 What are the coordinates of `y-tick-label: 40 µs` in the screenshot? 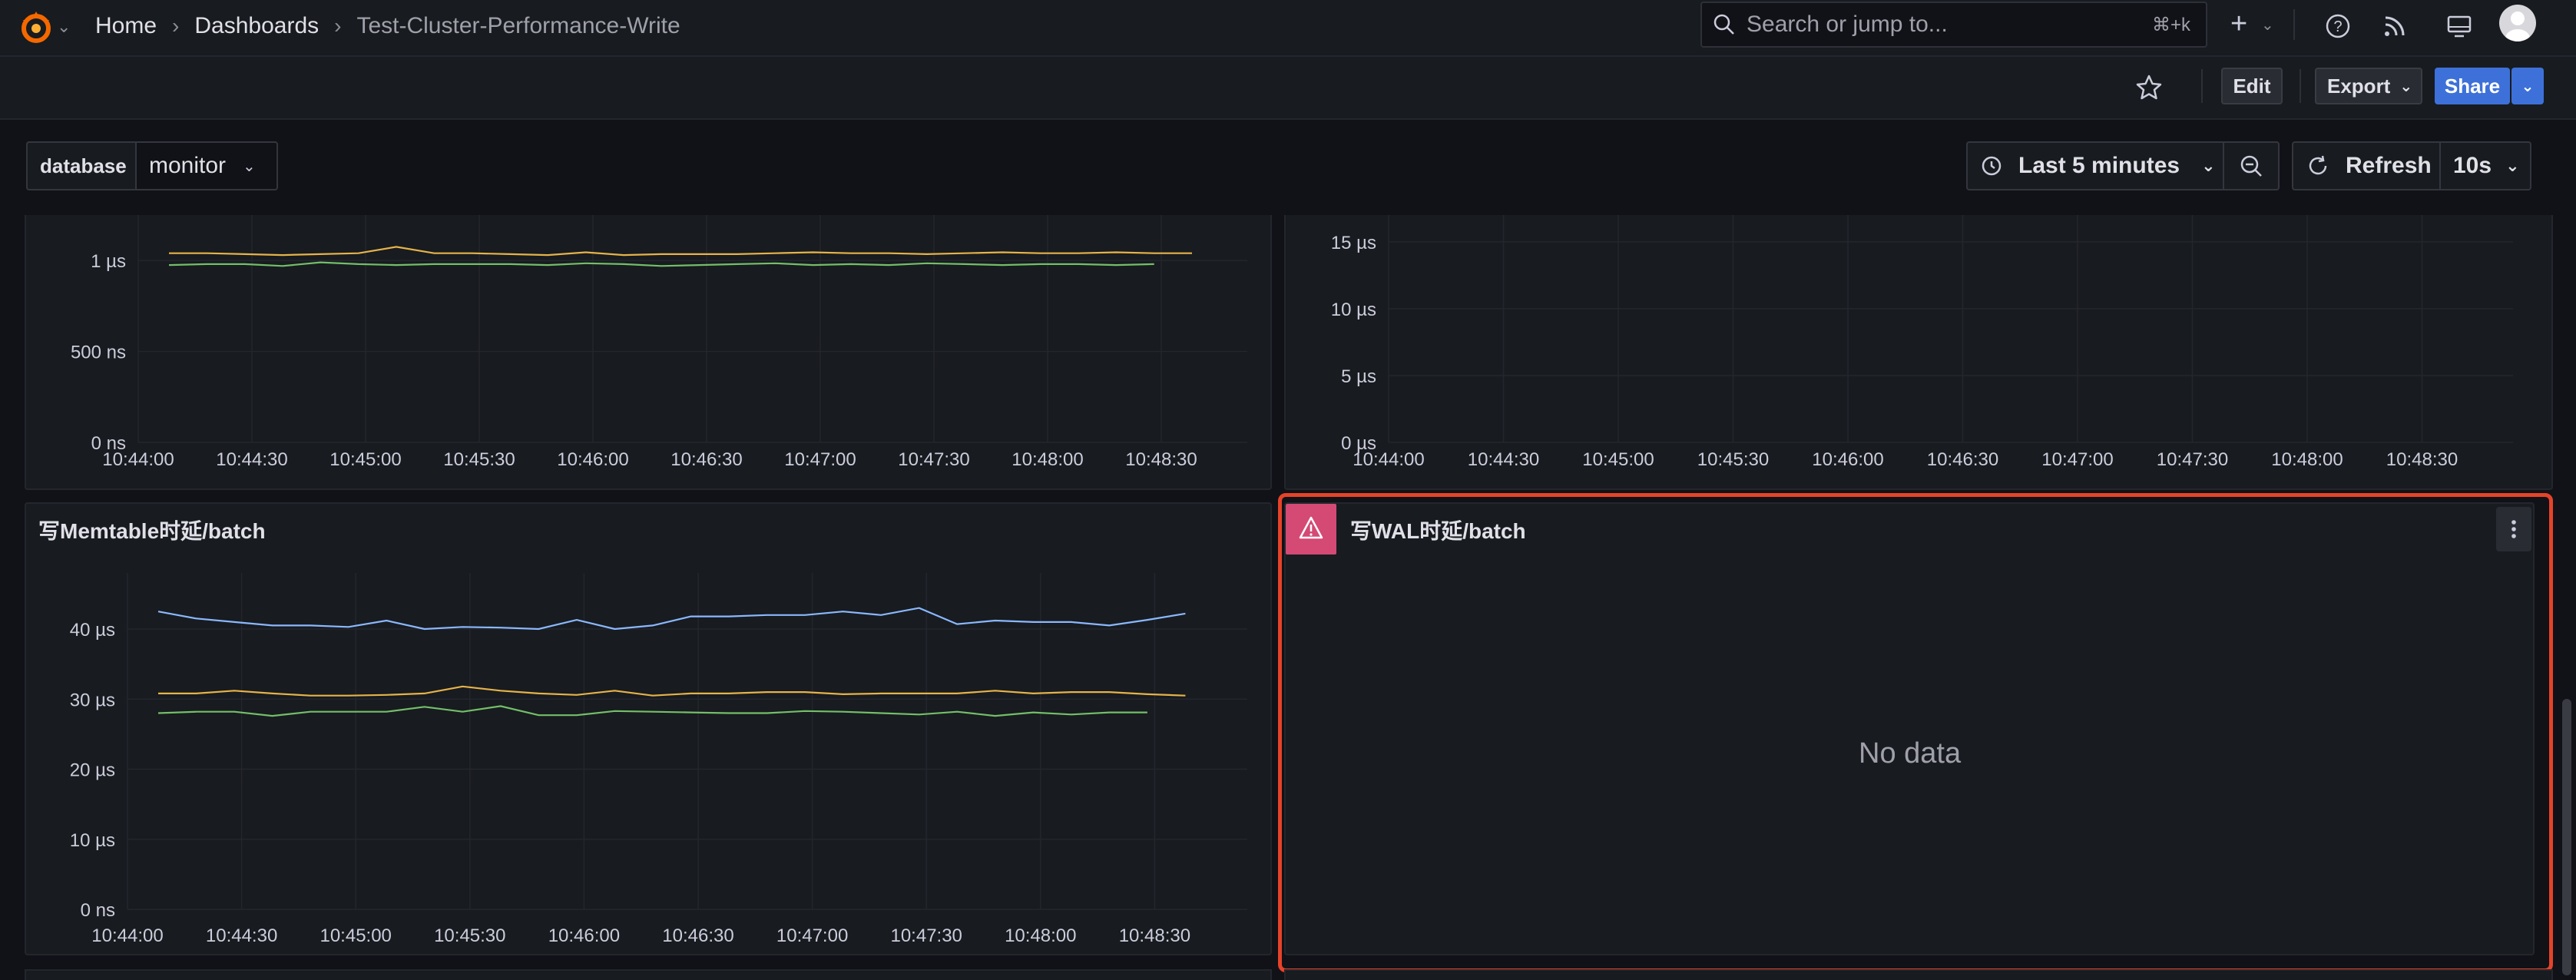 It's located at (92, 630).